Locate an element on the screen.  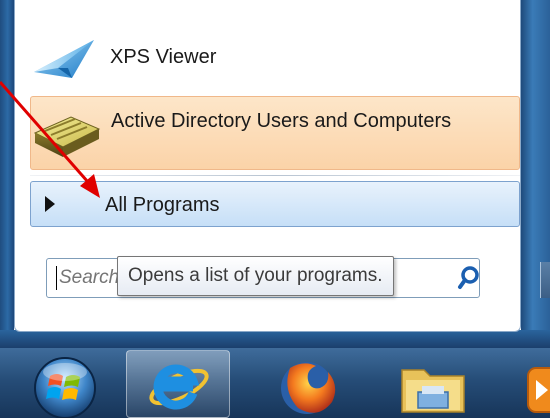
all-programs-button: All Programs is located at coordinates (275, 204).